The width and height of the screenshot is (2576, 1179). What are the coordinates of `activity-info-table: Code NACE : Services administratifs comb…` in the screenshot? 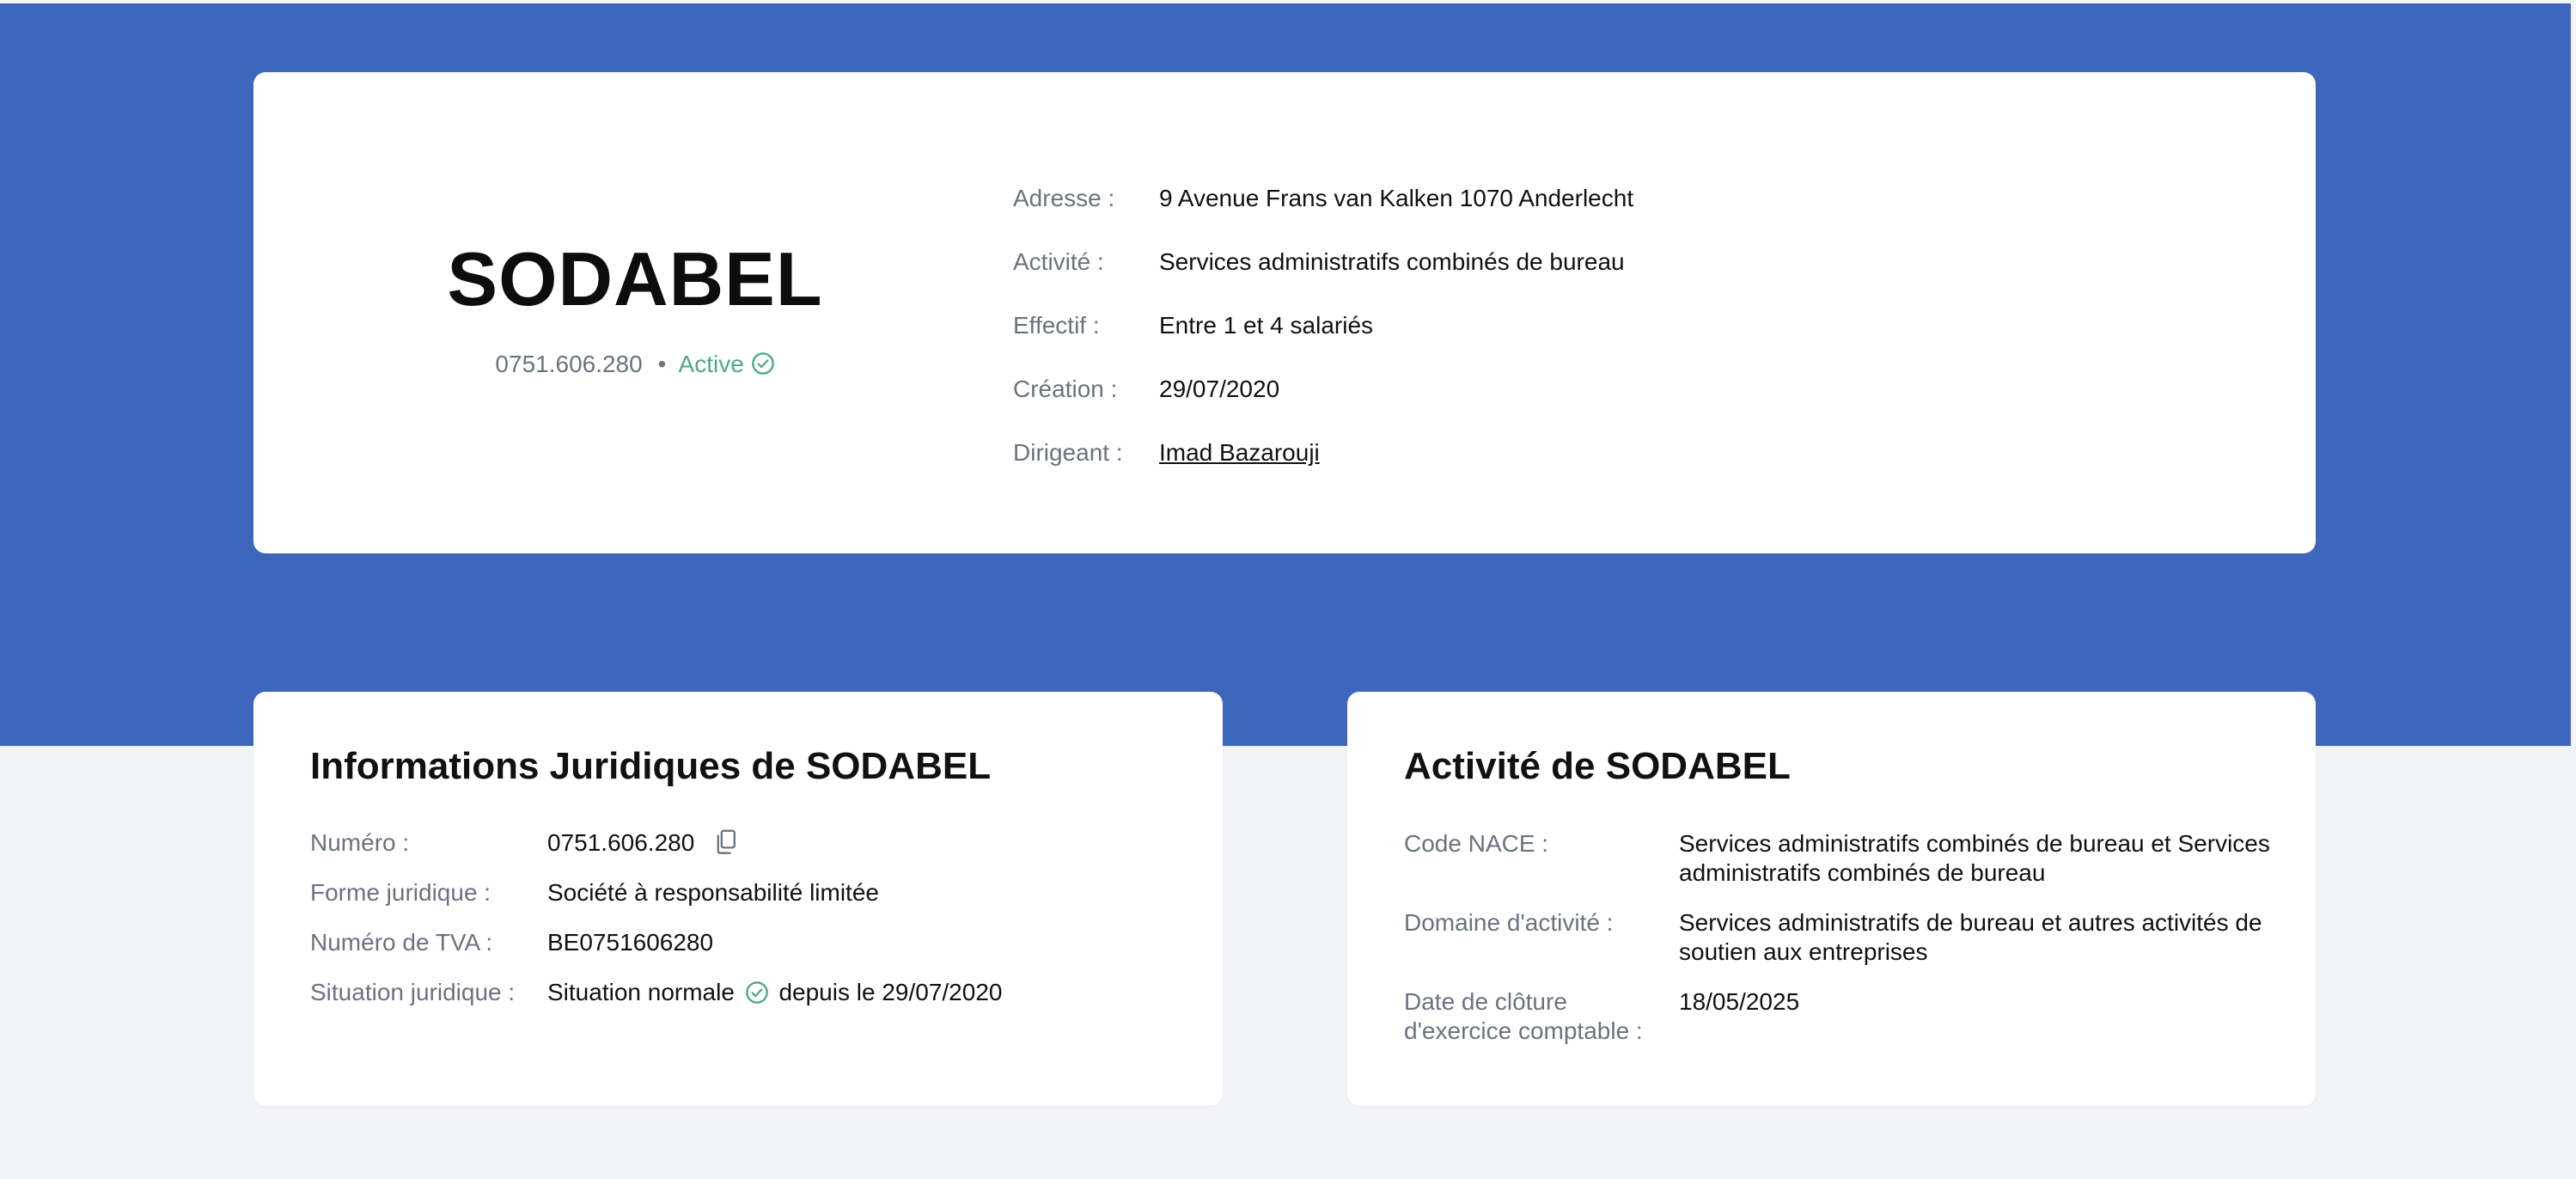 It's located at (1838, 947).